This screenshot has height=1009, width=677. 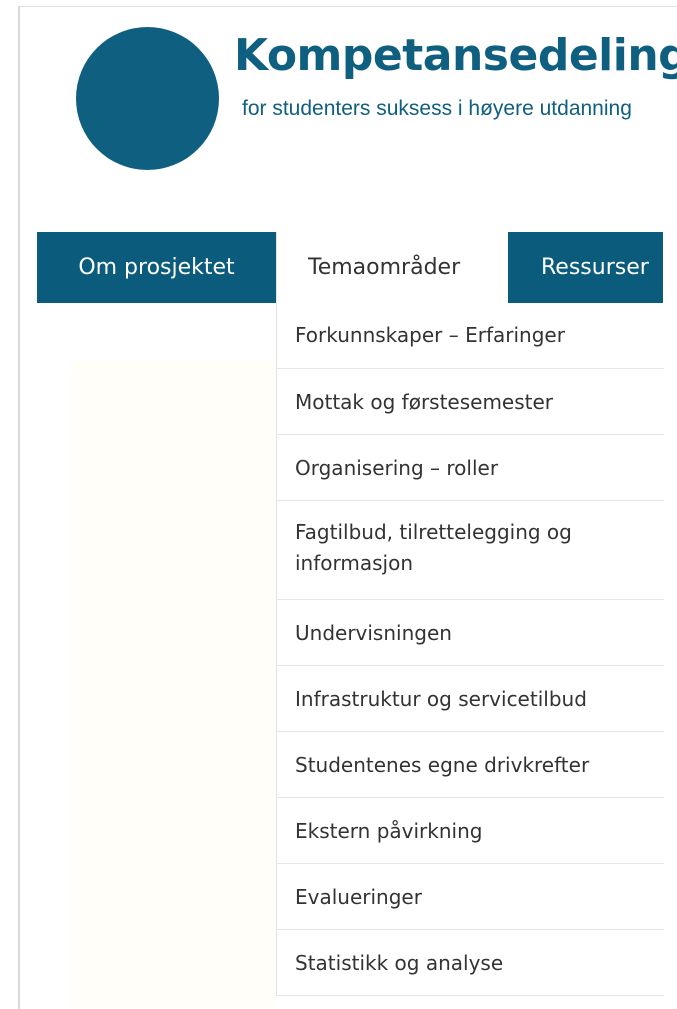 I want to click on menu-item-infrastruktur: Infrastruktur og servicetilbud, so click(x=470, y=699).